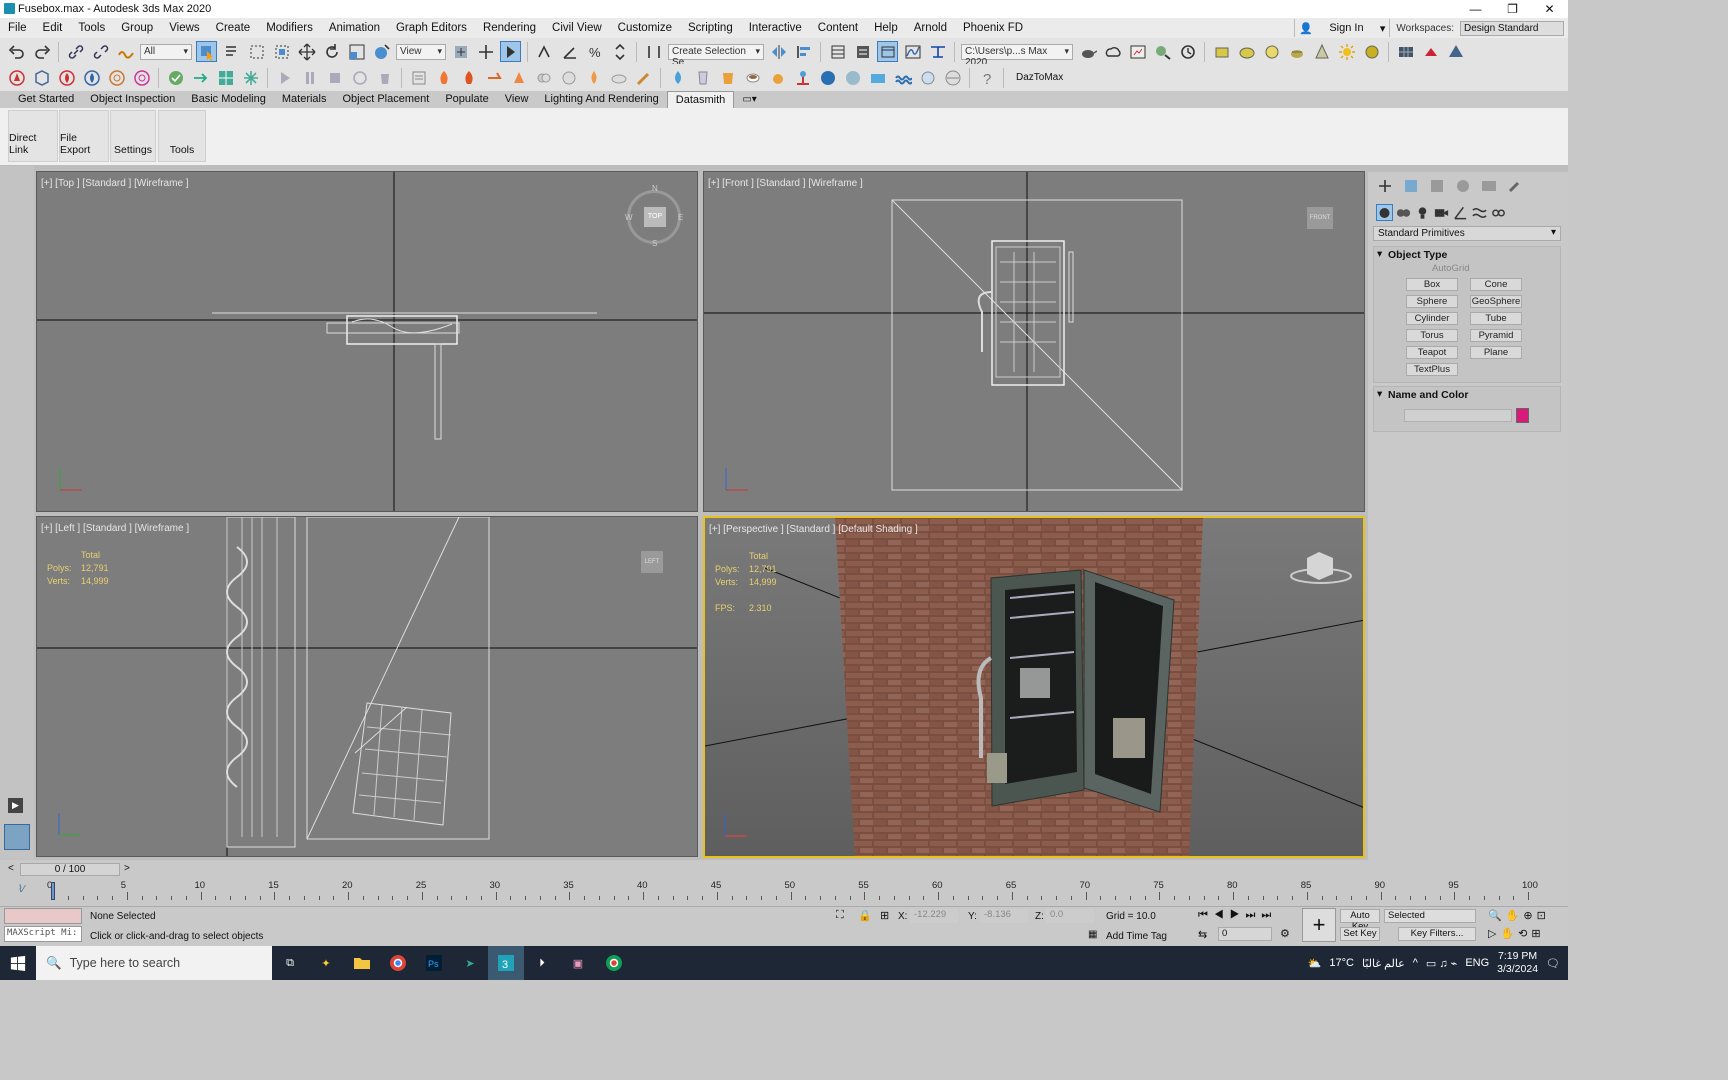 The width and height of the screenshot is (1728, 1080). Describe the element at coordinates (166, 51) in the screenshot. I see `selection-filter-dropdown: All` at that location.